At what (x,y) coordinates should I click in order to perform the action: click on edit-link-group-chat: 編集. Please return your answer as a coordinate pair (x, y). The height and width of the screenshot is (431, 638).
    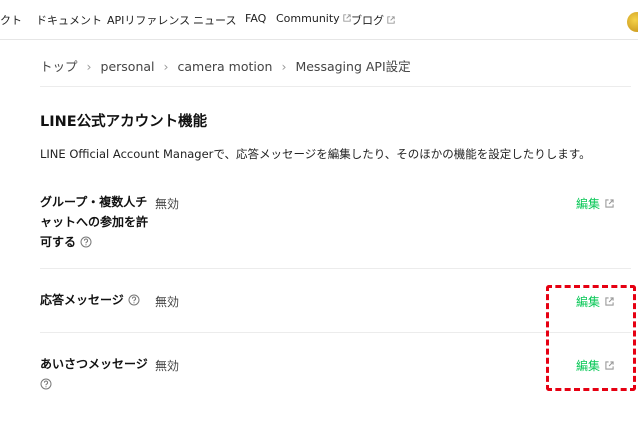
    Looking at the image, I should click on (595, 203).